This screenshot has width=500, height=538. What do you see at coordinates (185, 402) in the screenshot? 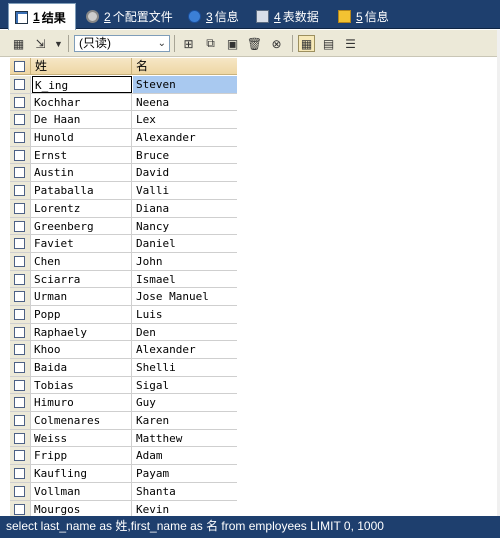
I see `cell-first-name: Guy` at bounding box center [185, 402].